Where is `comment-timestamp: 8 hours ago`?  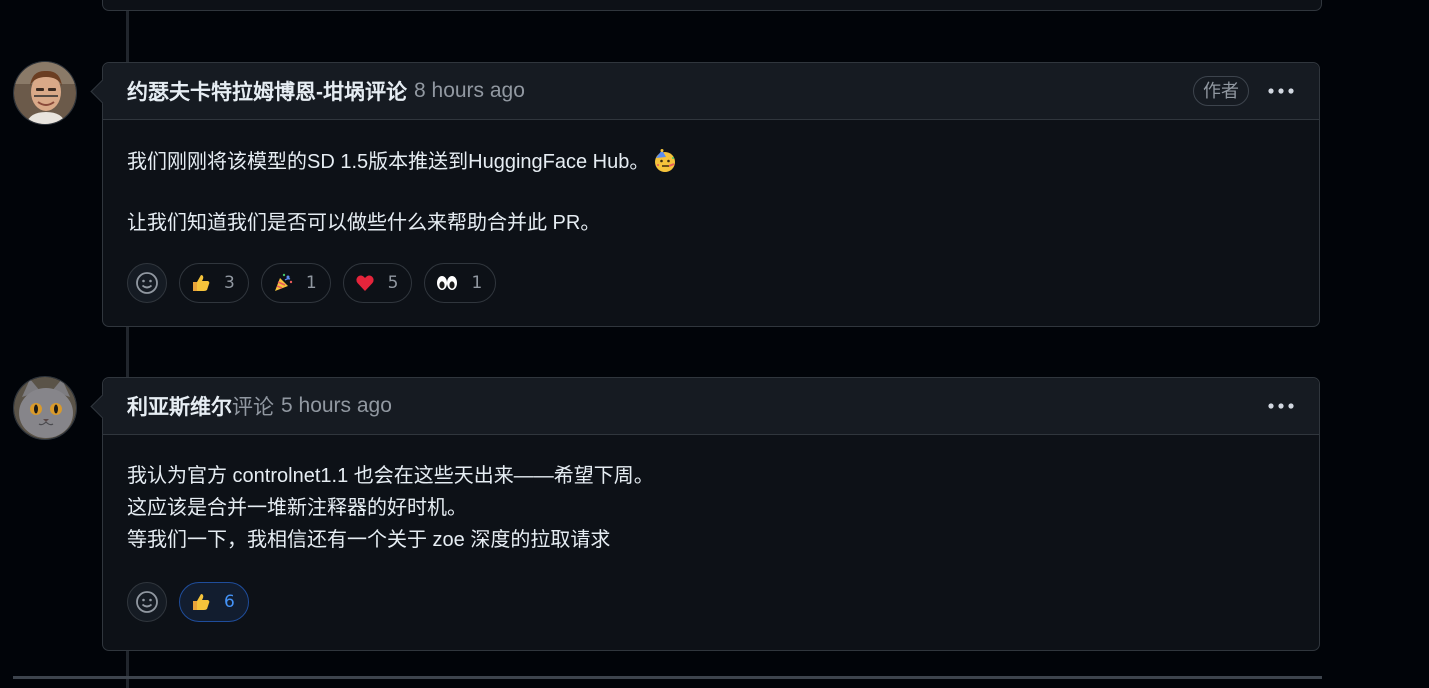 comment-timestamp: 8 hours ago is located at coordinates (469, 91).